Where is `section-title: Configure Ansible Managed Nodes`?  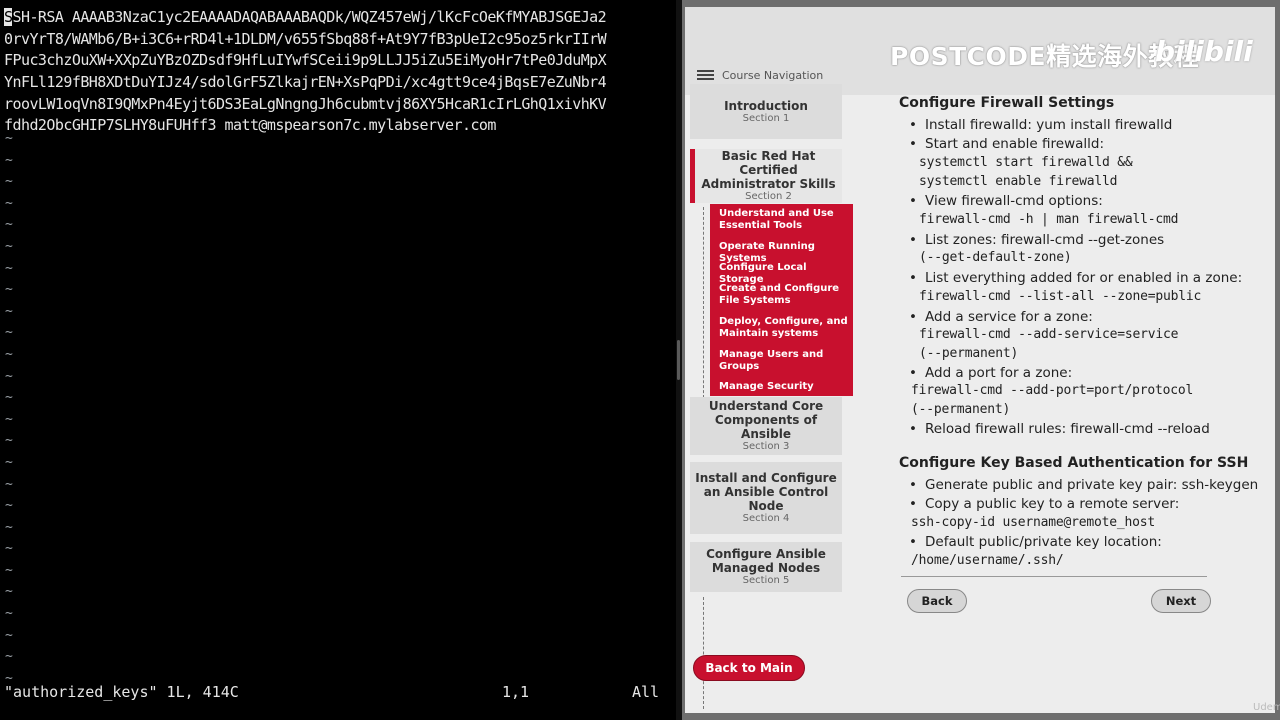
section-title: Configure Ansible Managed Nodes is located at coordinates (766, 561).